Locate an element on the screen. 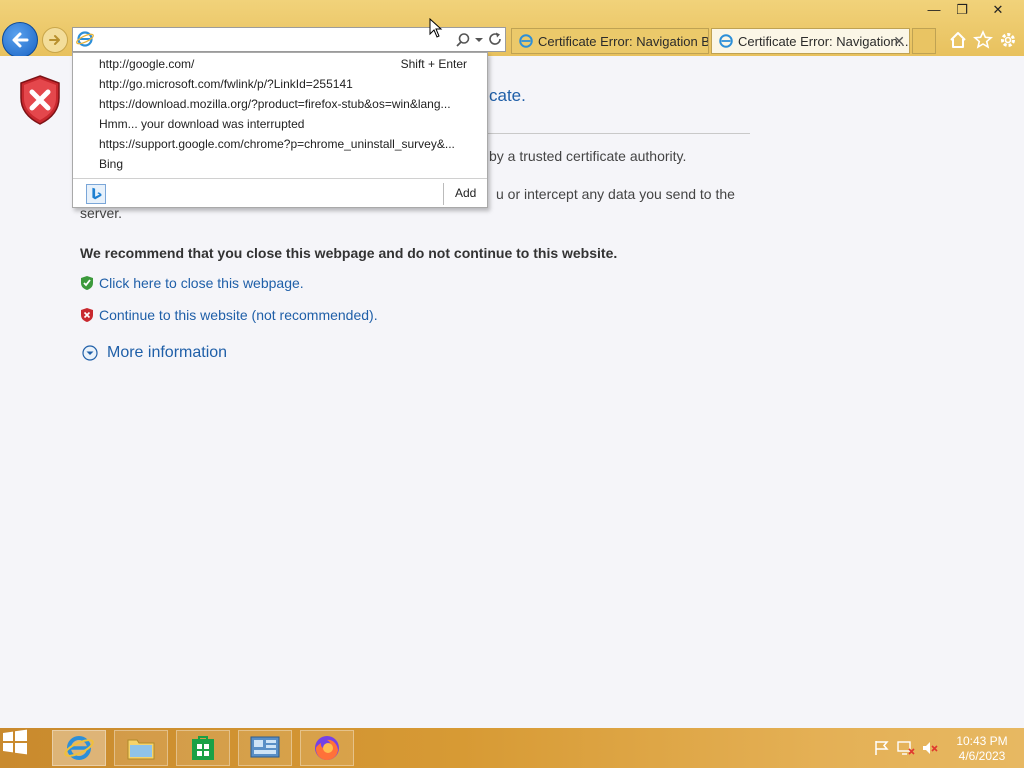 Image resolution: width=1024 pixels, height=768 pixels. windows-start-icon is located at coordinates (15, 742).